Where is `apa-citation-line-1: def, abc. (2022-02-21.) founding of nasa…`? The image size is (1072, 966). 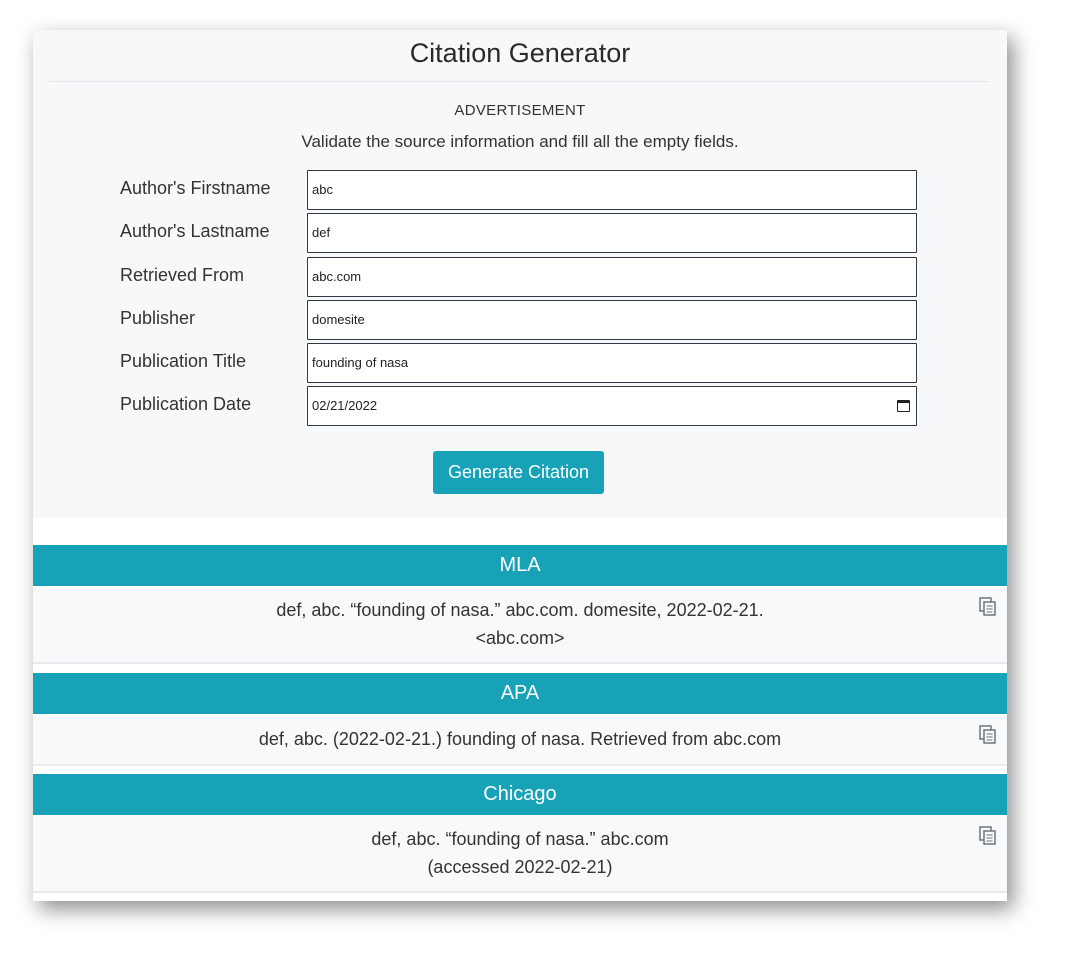
apa-citation-line-1: def, abc. (2022-02-21.) founding of nasa… is located at coordinates (520, 739).